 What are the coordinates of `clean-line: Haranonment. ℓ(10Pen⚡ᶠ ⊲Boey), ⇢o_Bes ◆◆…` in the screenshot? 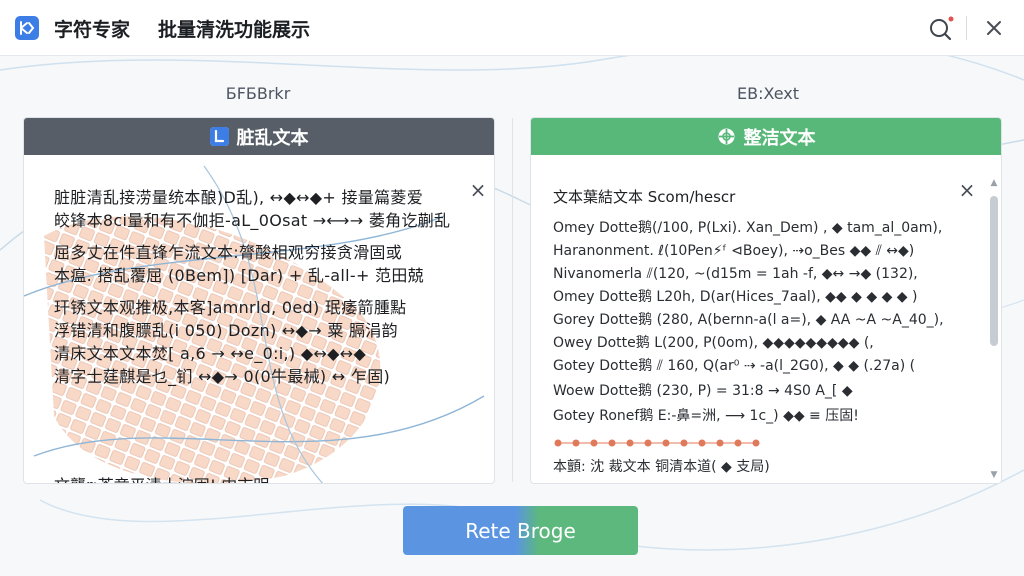 It's located at (734, 251).